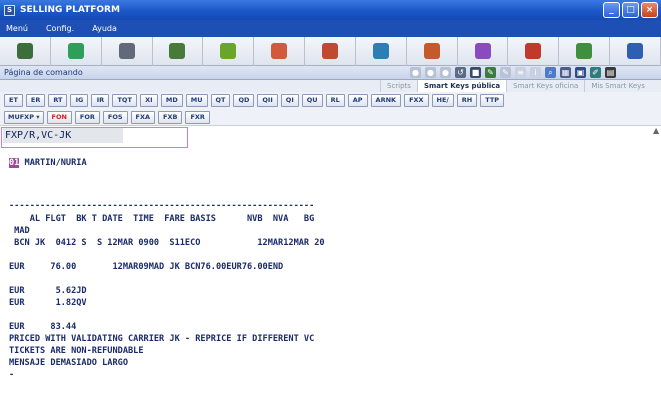 The width and height of the screenshot is (661, 407). I want to click on terminal-line: MAD, so click(19, 231).